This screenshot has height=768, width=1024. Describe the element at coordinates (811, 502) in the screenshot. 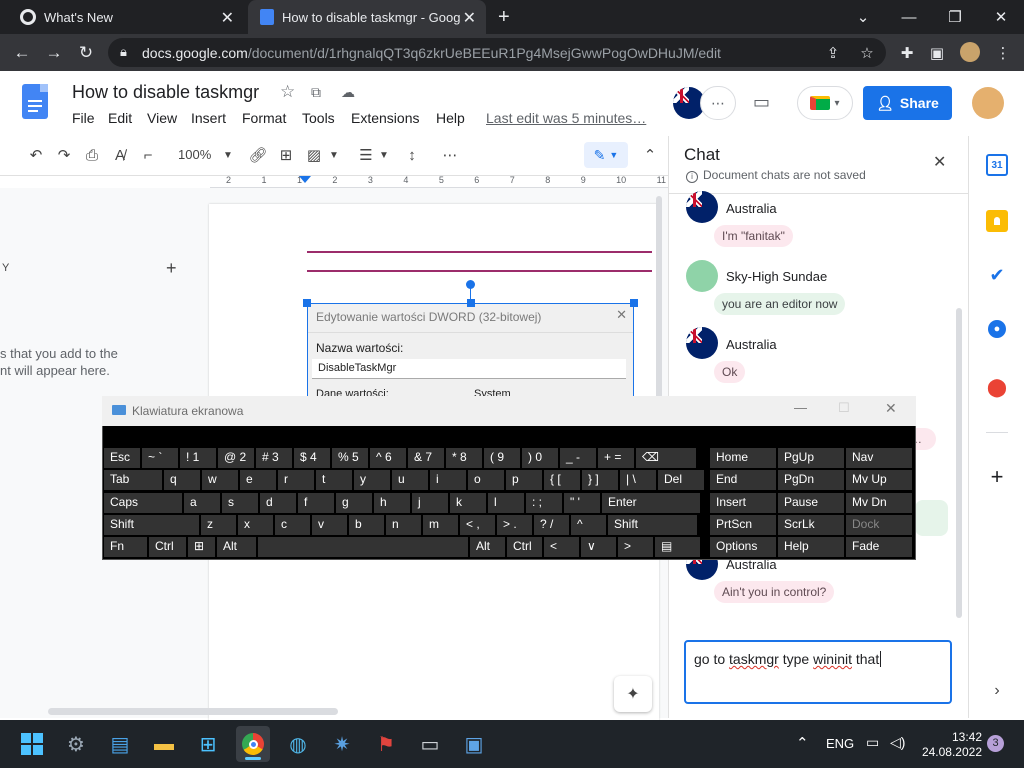

I see `osk-nav-key: Pause` at that location.